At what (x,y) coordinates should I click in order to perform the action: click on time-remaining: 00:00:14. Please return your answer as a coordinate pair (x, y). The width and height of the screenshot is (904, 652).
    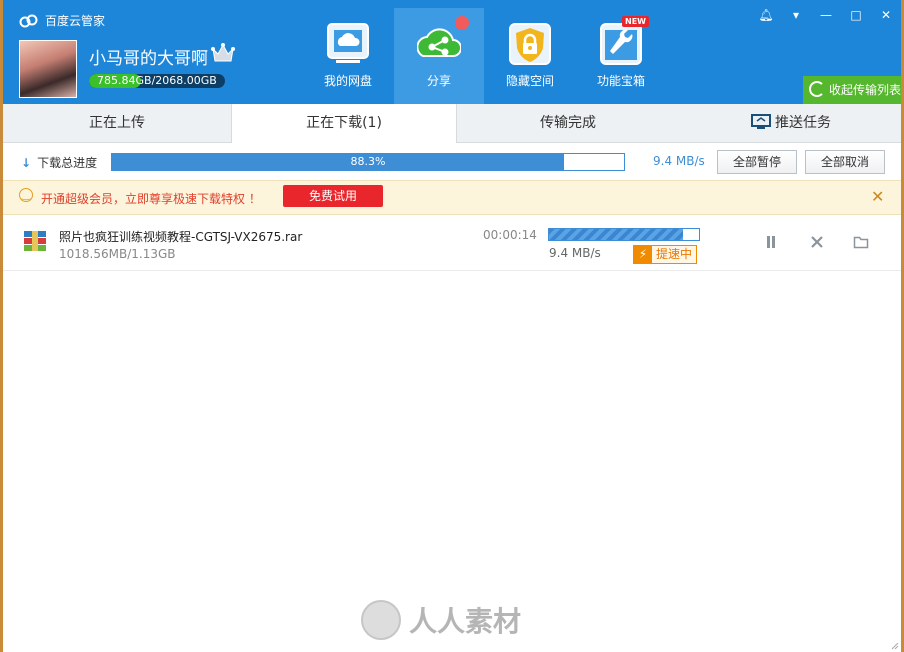
    Looking at the image, I should click on (510, 235).